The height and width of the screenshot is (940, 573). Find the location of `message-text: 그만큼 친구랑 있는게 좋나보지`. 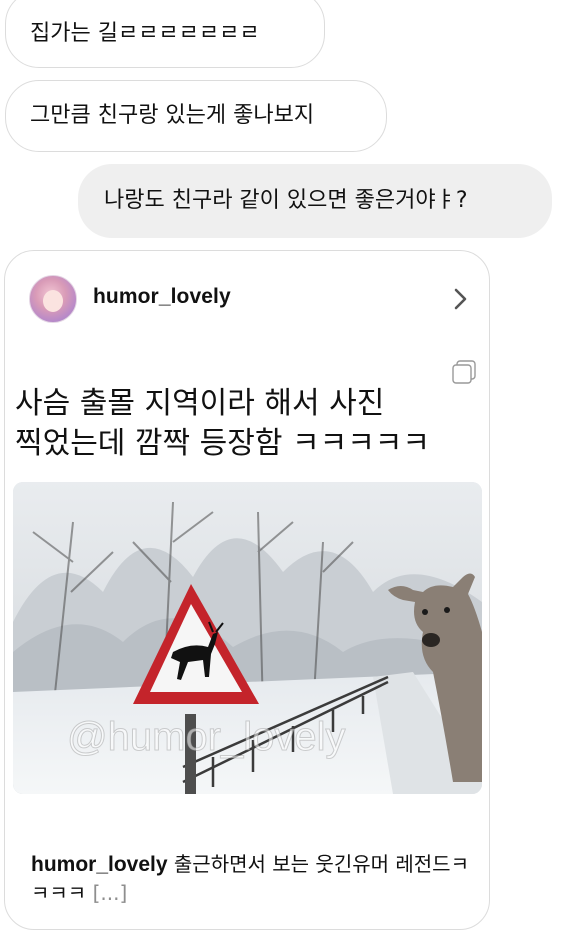

message-text: 그만큼 친구랑 있는게 좋나보지 is located at coordinates (172, 115).